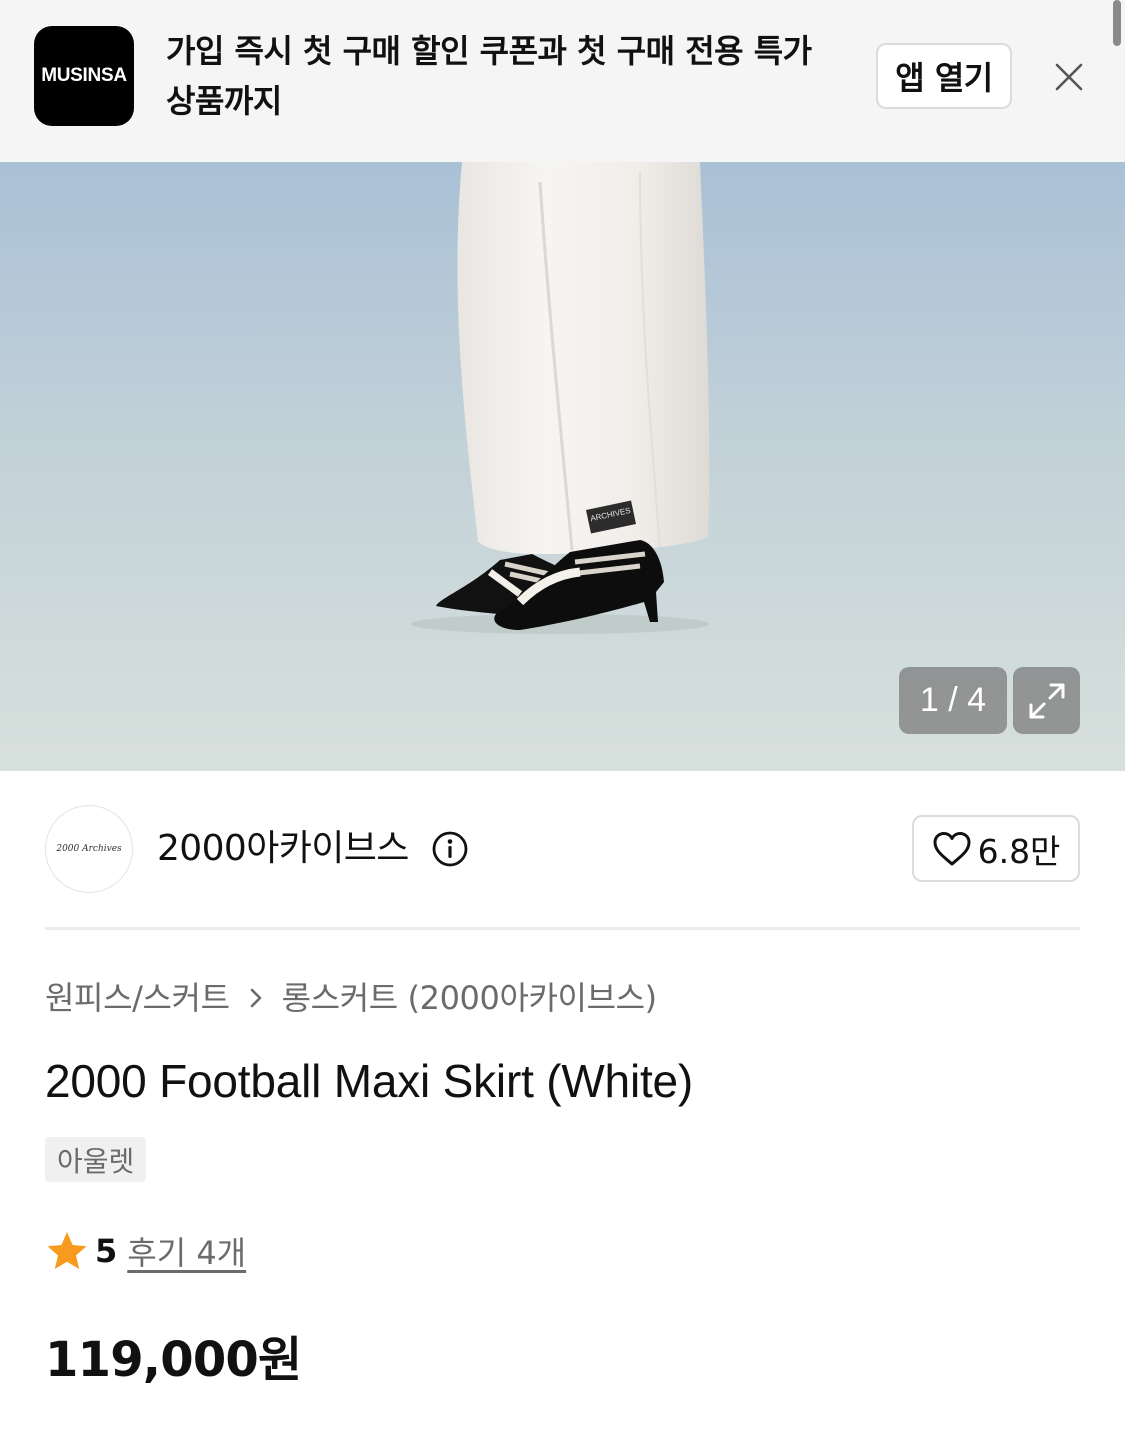 The width and height of the screenshot is (1125, 1436). I want to click on expand-icon, so click(1046, 700).